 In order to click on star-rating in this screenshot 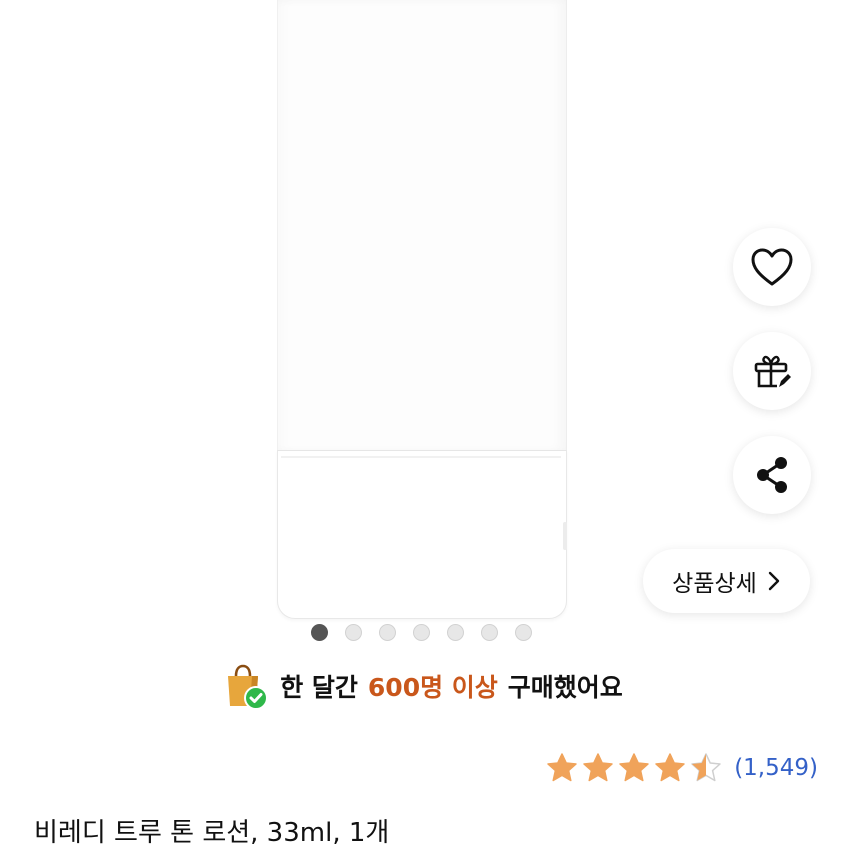, I will do `click(634, 768)`.